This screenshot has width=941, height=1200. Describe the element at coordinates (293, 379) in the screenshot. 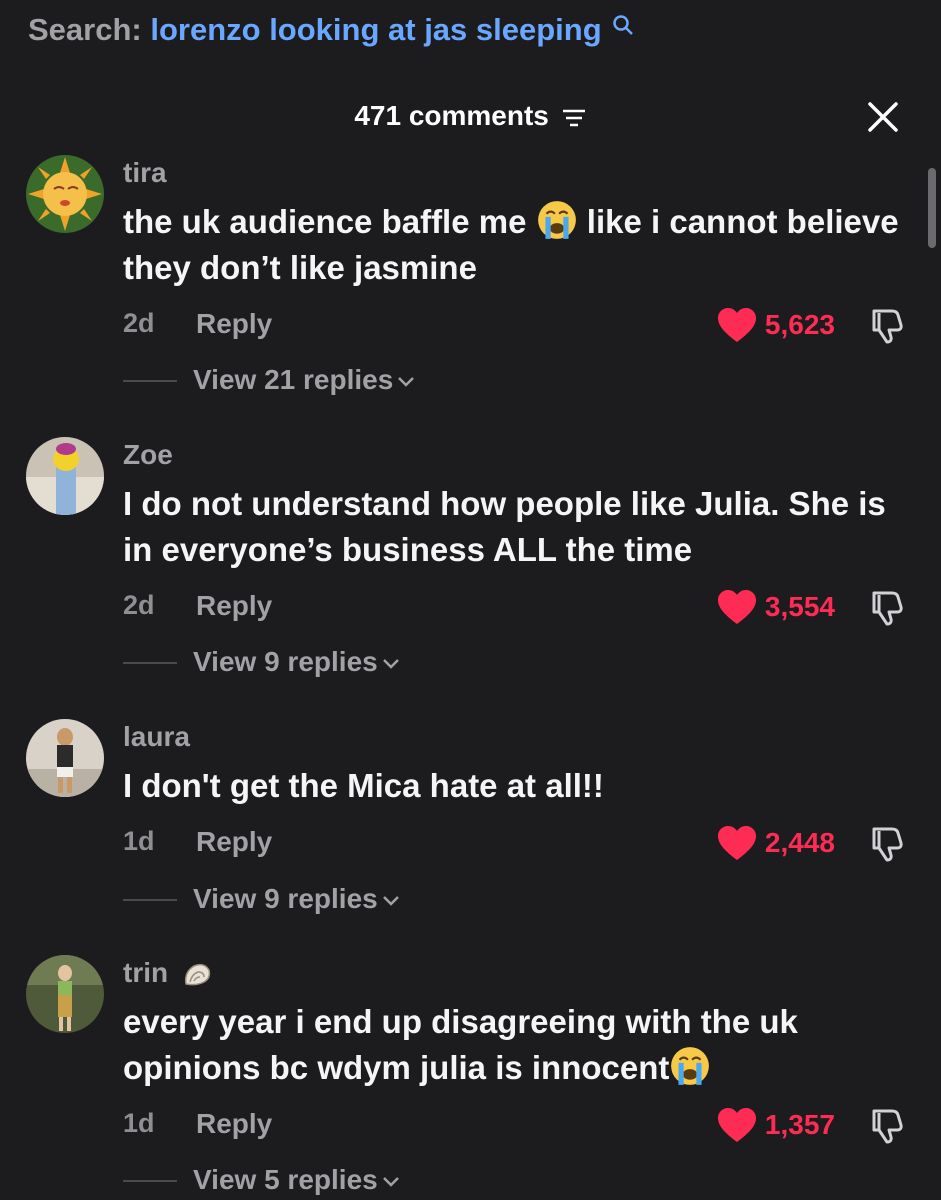

I see `view-replies-label: View 21 replies` at that location.